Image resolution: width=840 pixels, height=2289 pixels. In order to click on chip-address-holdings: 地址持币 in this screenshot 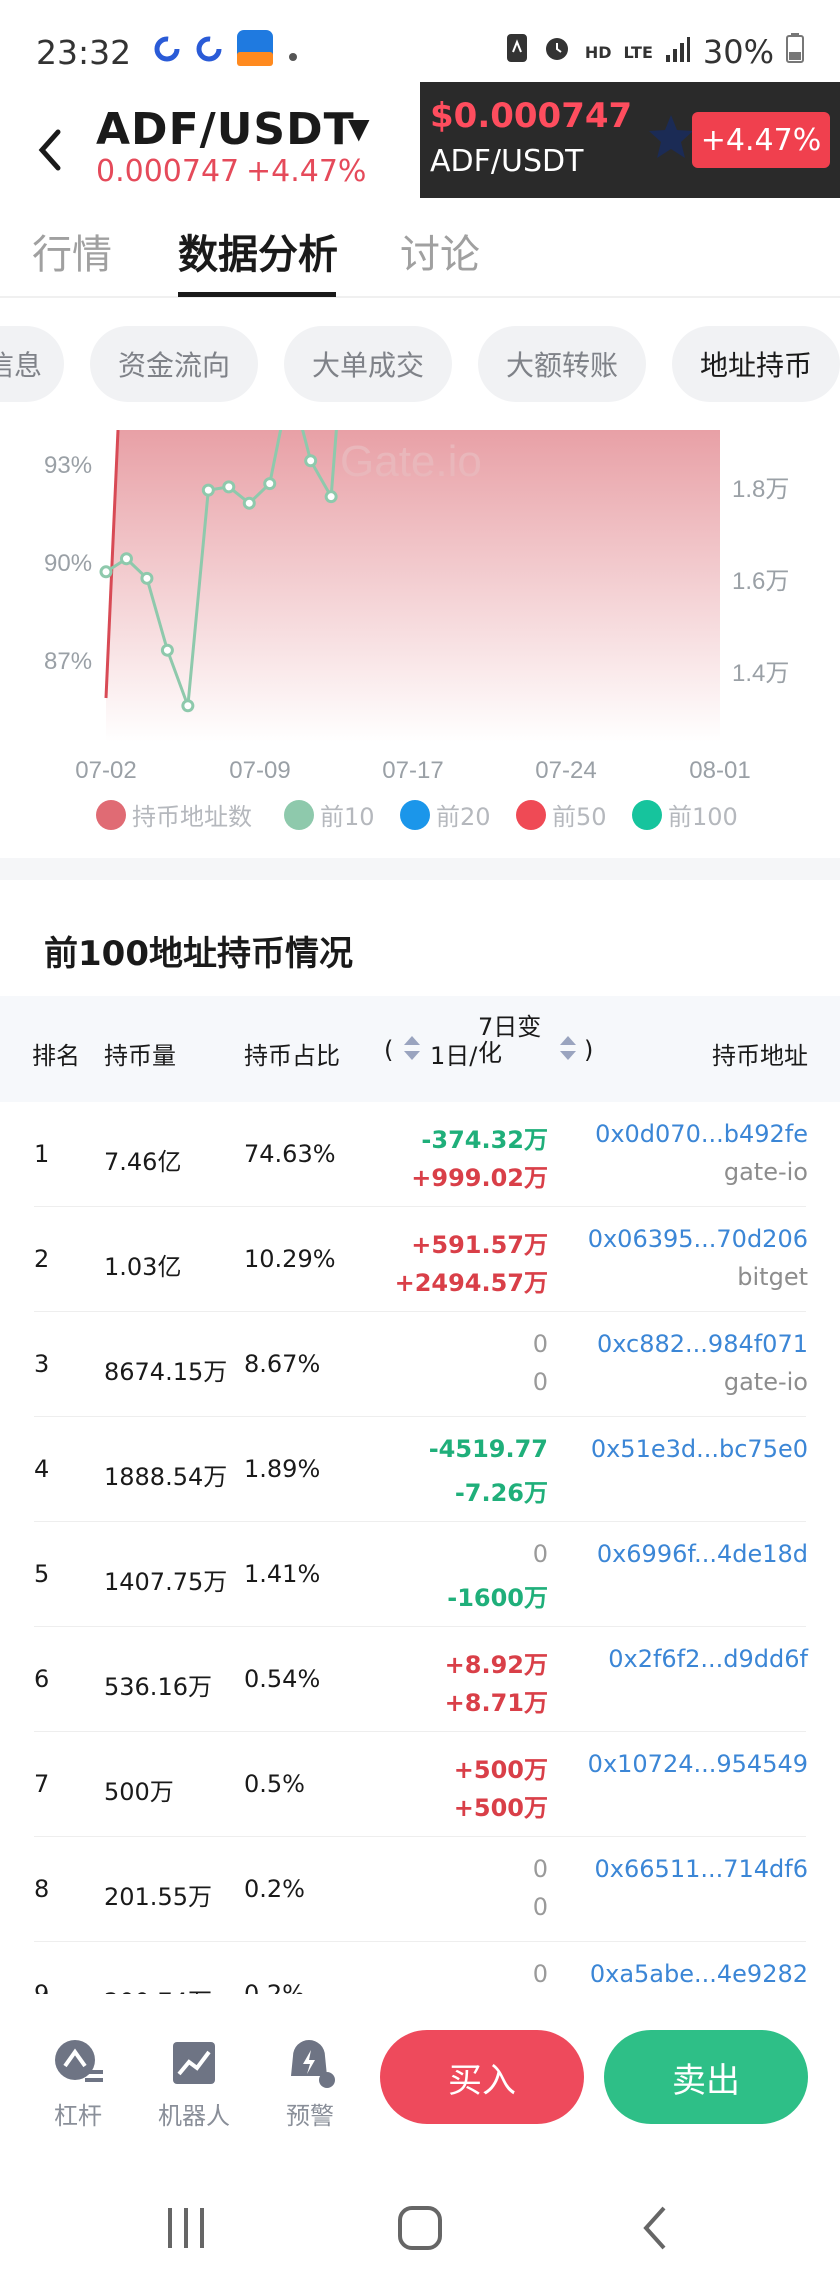, I will do `click(756, 364)`.